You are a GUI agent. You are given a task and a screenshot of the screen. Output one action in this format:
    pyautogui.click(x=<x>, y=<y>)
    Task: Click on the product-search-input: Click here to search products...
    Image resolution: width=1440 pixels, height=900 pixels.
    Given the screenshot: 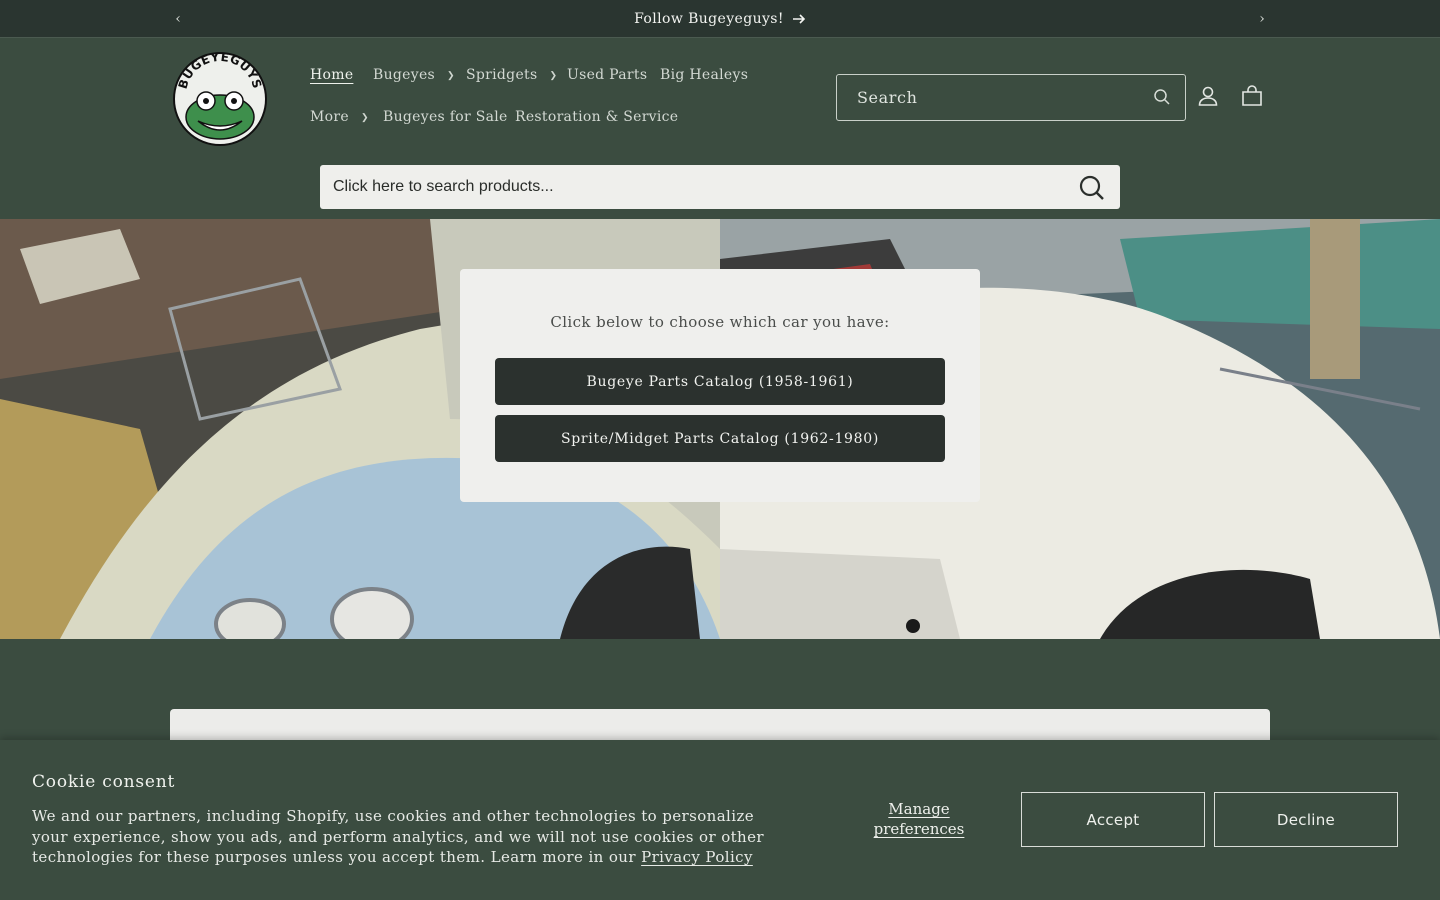 What is the action you would take?
    pyautogui.click(x=720, y=187)
    